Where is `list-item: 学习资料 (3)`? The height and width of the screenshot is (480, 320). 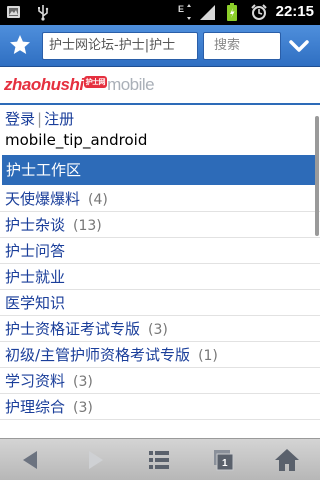 list-item: 学习资料 (3) is located at coordinates (160, 381).